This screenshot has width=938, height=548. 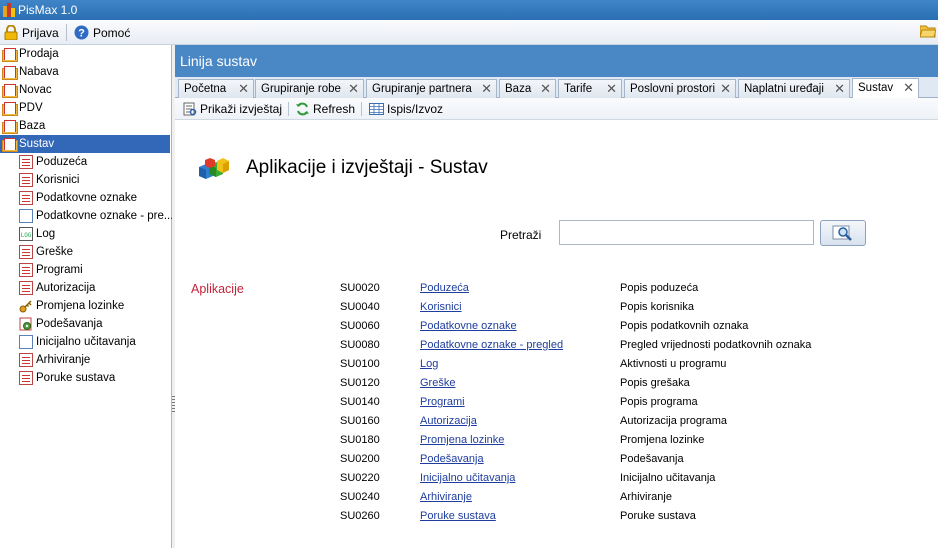 I want to click on tree-item-label: Programi, so click(x=59, y=270).